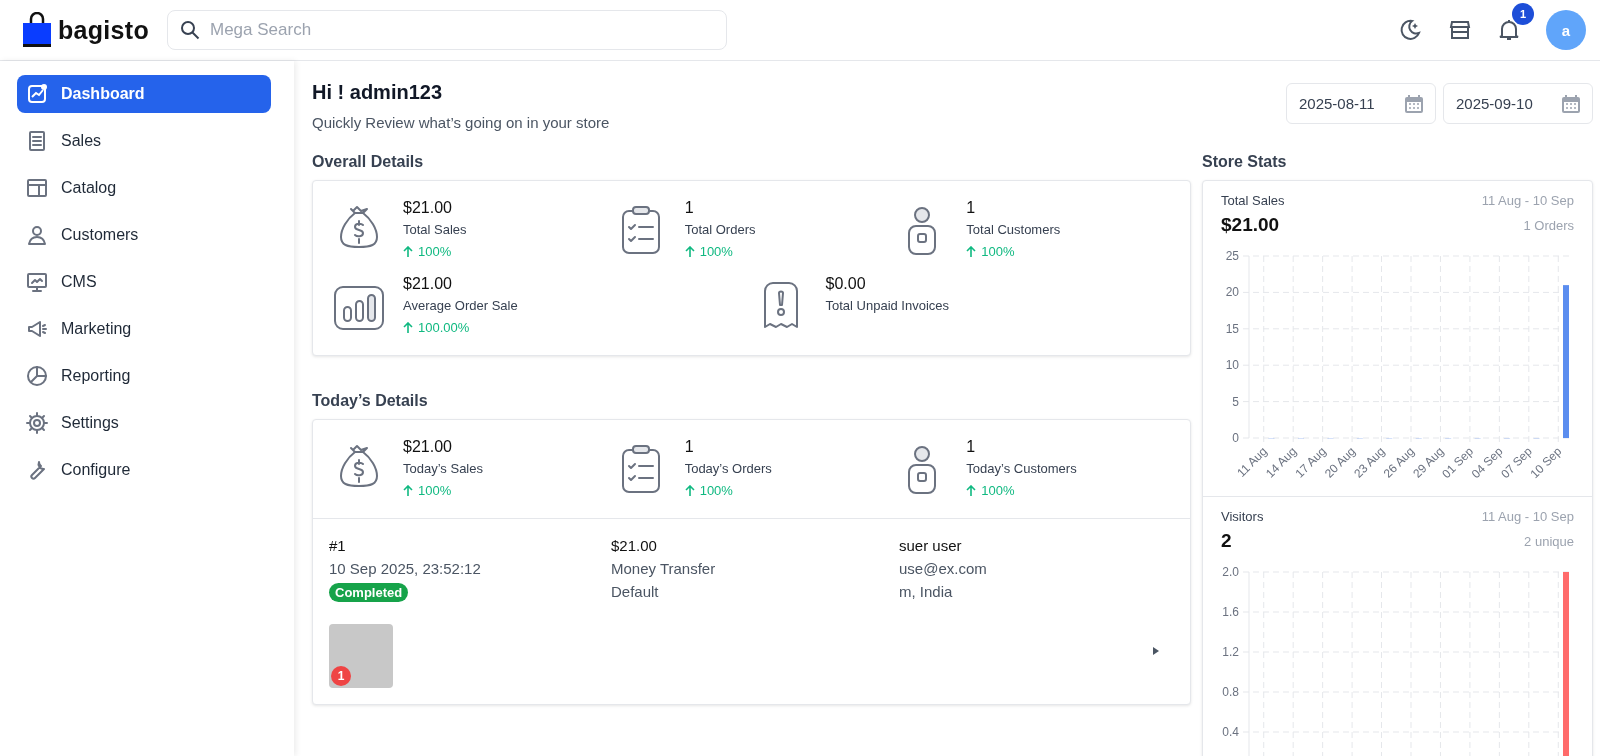 The height and width of the screenshot is (756, 1600). I want to click on y-tick-label: 15, so click(1232, 328).